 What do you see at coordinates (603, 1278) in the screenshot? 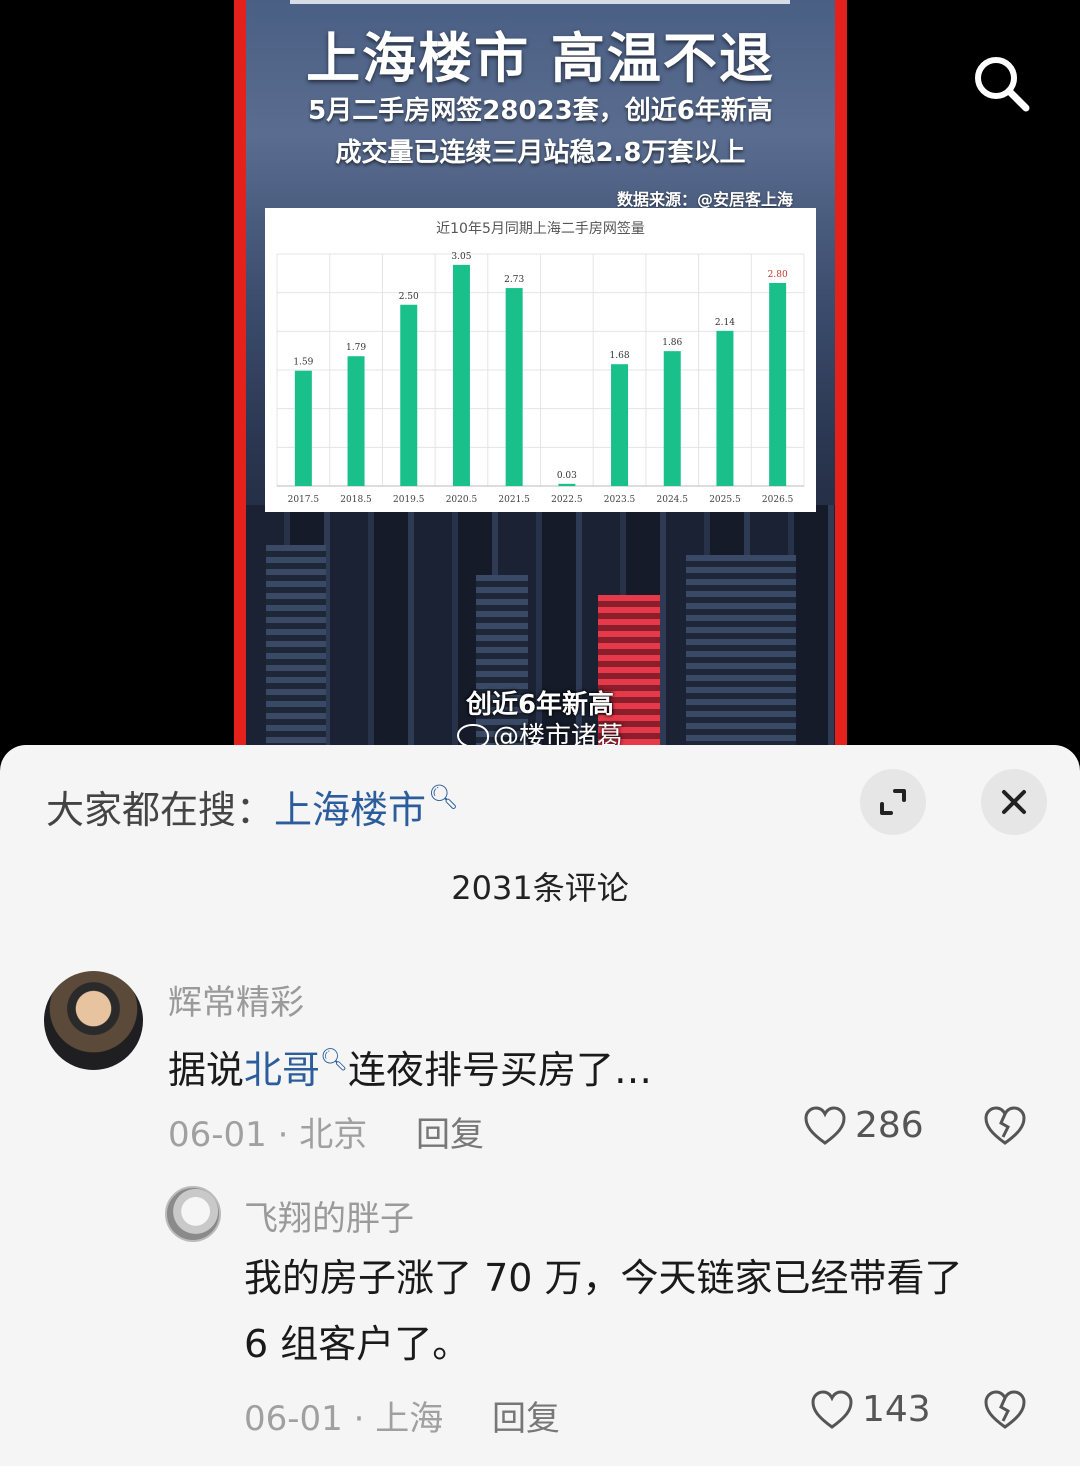
I see `comment-text-line: 我的房子涨了 70 万，今天链家已经带看了` at bounding box center [603, 1278].